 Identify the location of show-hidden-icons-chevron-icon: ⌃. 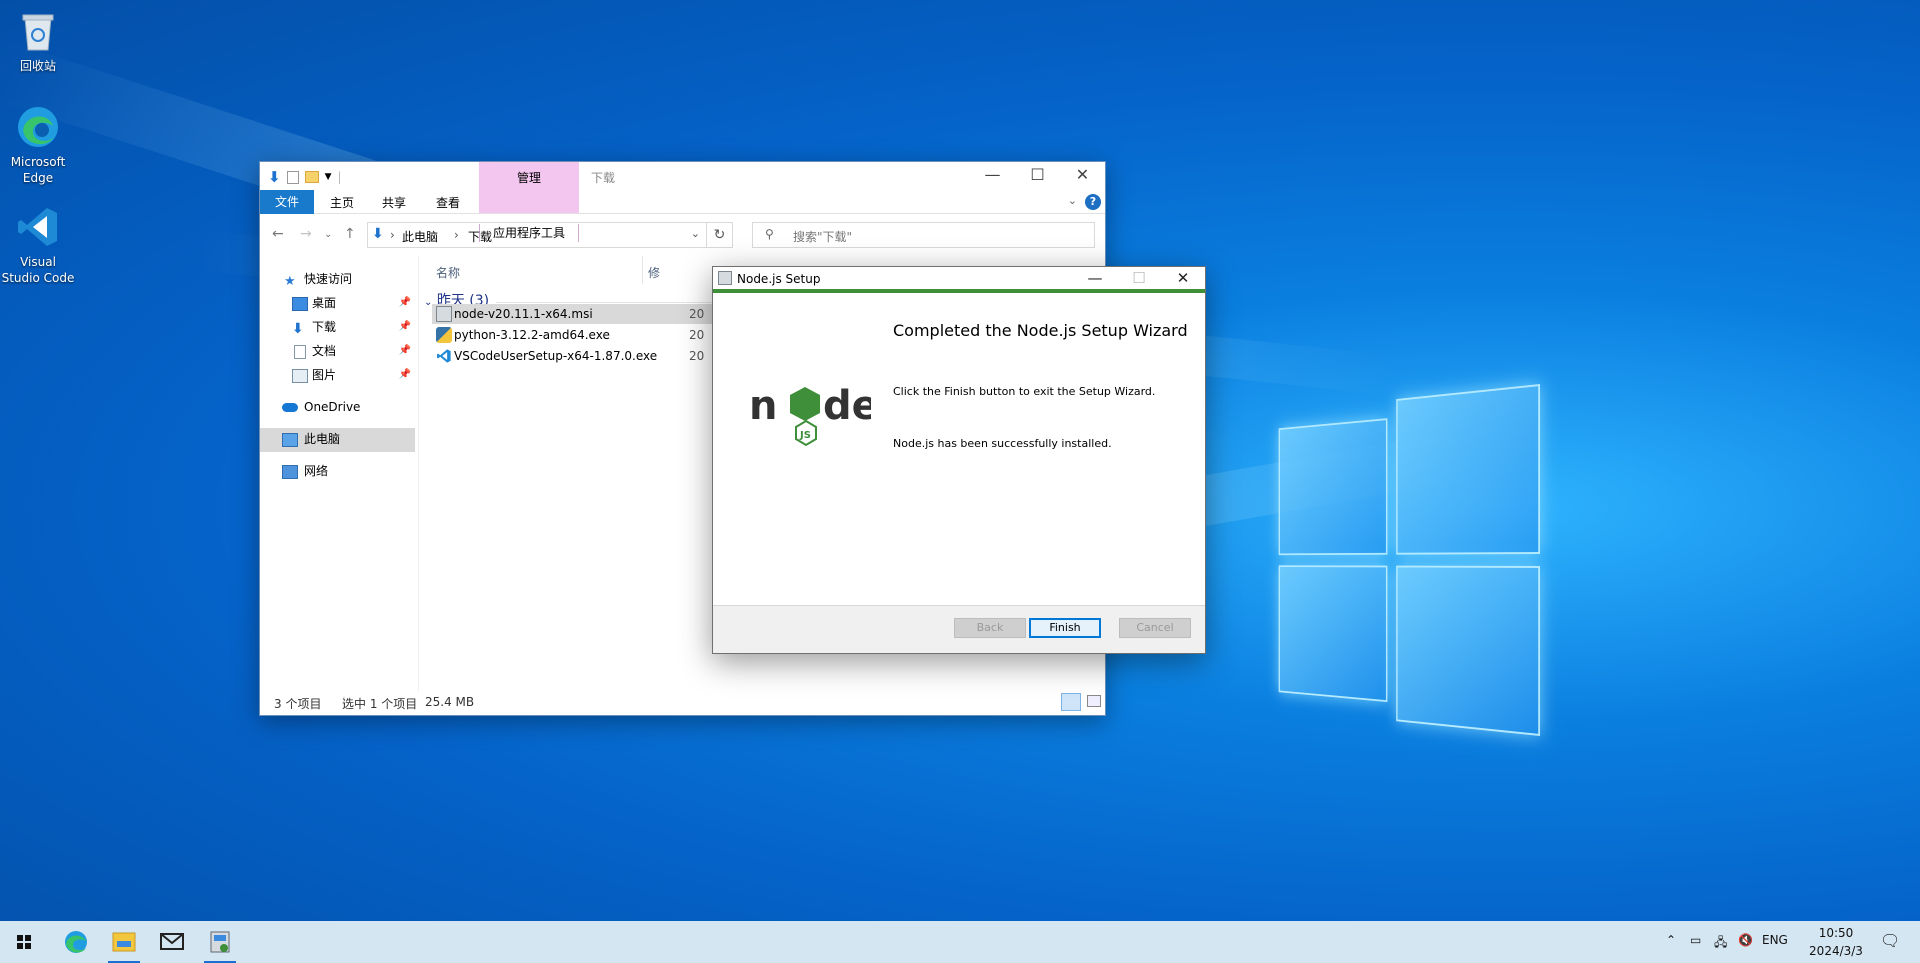
(1671, 940).